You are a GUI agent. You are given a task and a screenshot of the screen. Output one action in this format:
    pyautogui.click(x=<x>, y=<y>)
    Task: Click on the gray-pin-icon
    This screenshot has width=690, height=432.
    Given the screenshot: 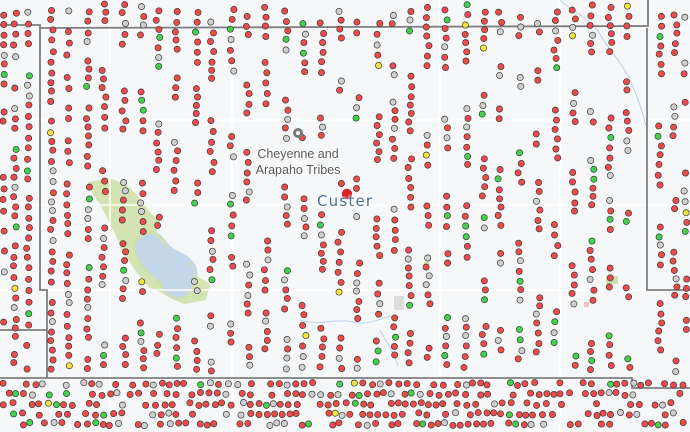 What is the action you would take?
    pyautogui.click(x=298, y=133)
    